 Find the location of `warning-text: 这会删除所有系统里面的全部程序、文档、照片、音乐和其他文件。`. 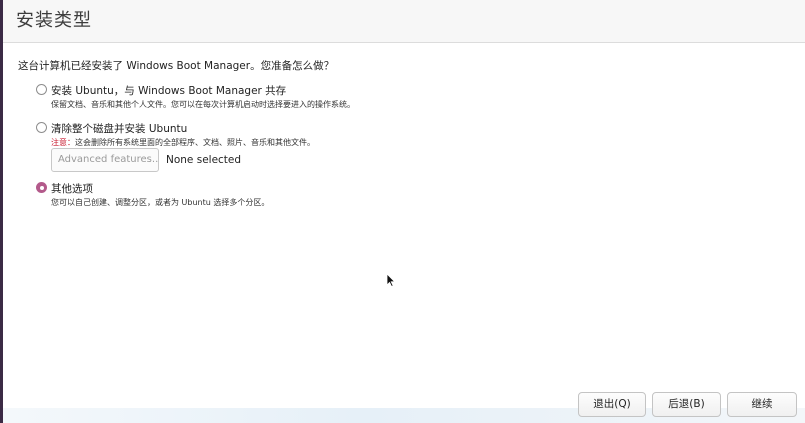

warning-text: 这会删除所有系统里面的全部程序、文档、照片、音乐和其他文件。 is located at coordinates (195, 142).